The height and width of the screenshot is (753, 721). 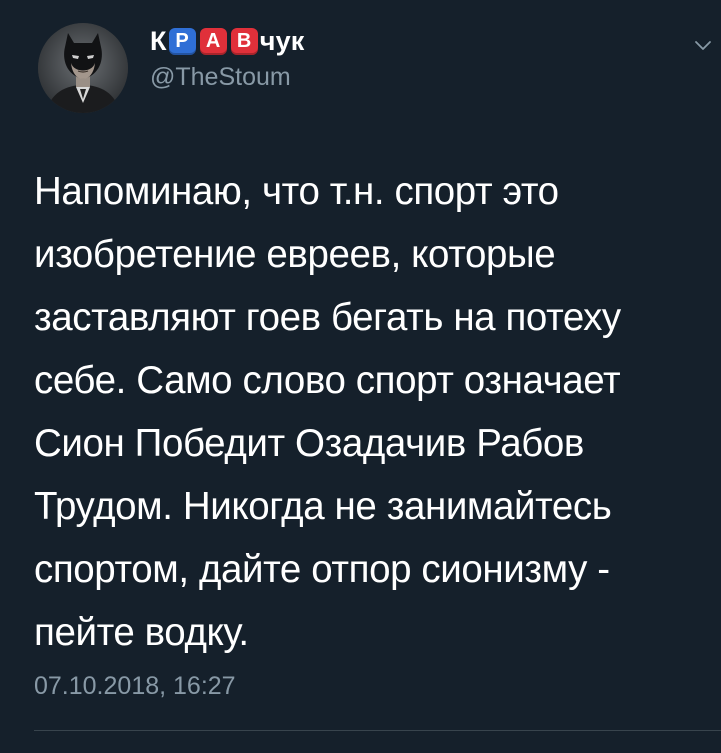 I want to click on tweet-text-line: Трудом. Никогда не занимайтесь, so click(x=323, y=506).